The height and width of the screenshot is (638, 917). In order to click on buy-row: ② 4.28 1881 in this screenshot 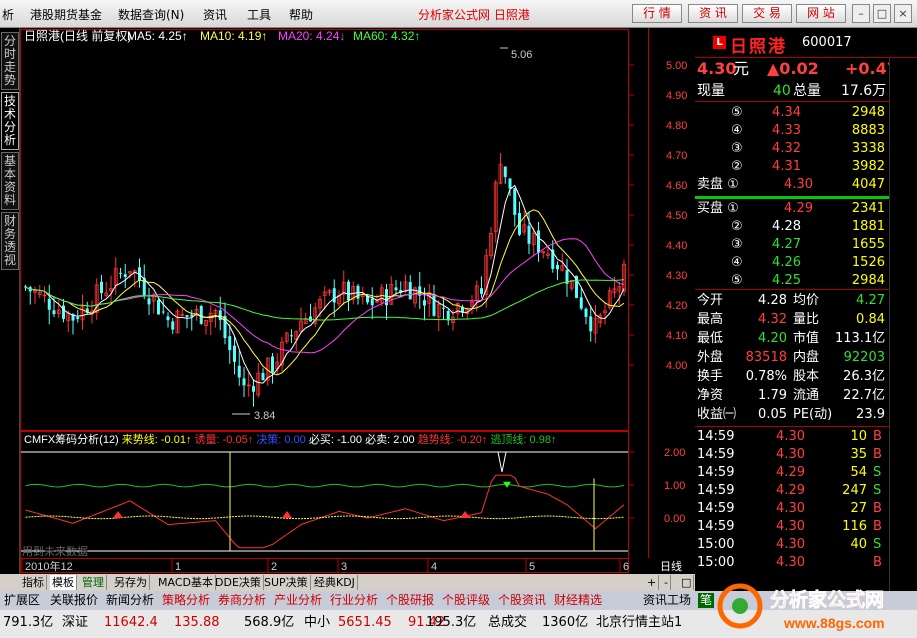, I will do `click(792, 227)`.